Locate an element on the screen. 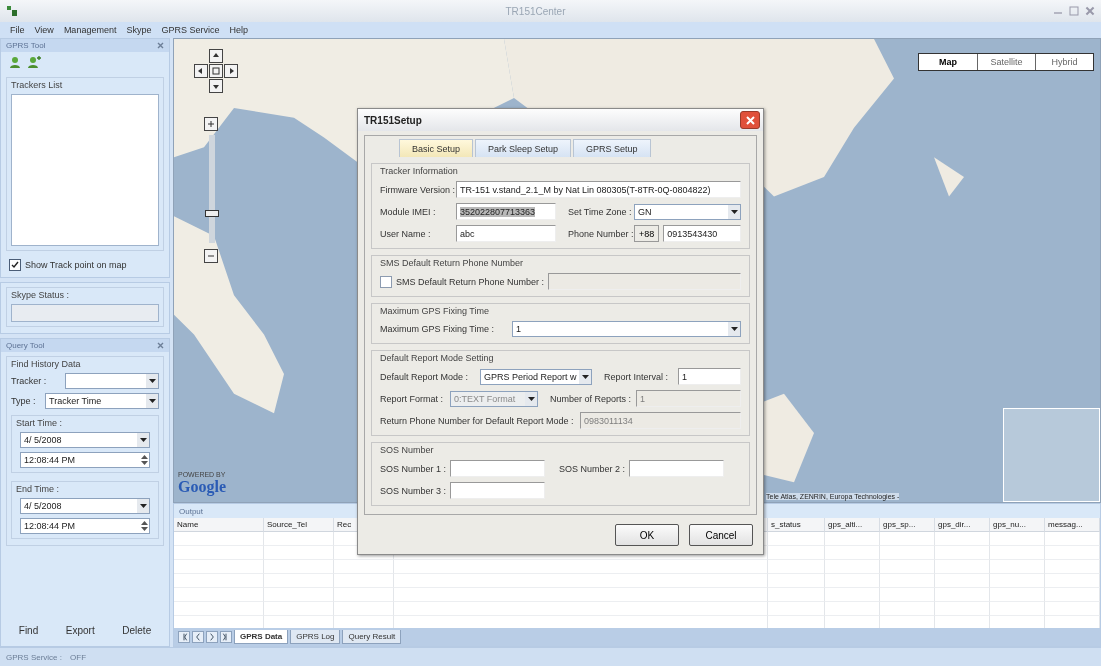 This screenshot has height=666, width=1101. person-icon is located at coordinates (16, 62).